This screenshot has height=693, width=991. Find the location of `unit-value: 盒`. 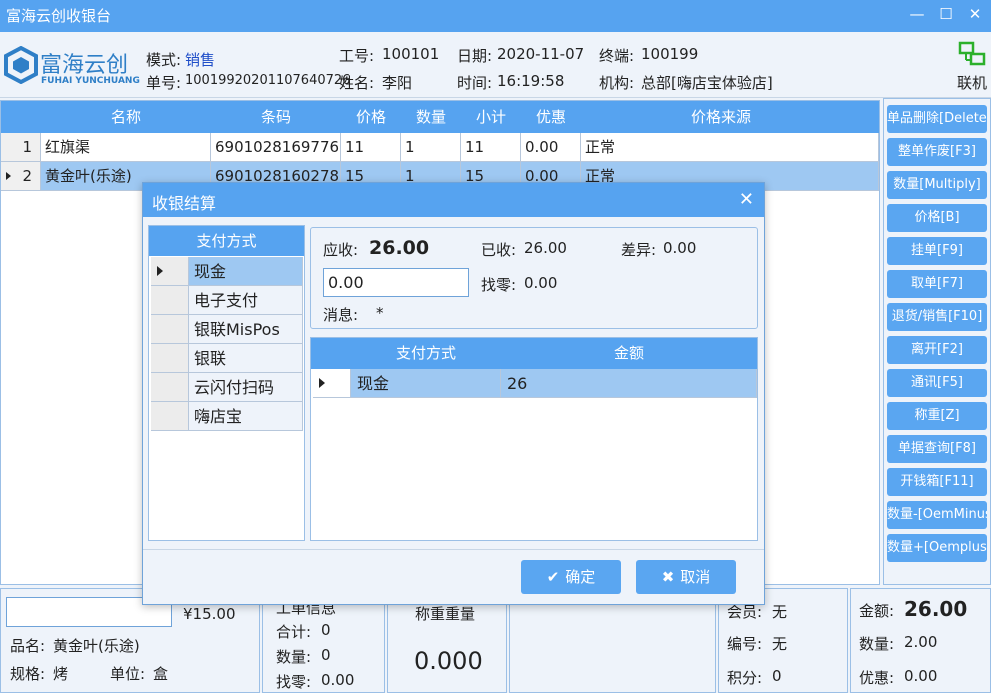

unit-value: 盒 is located at coordinates (161, 674).